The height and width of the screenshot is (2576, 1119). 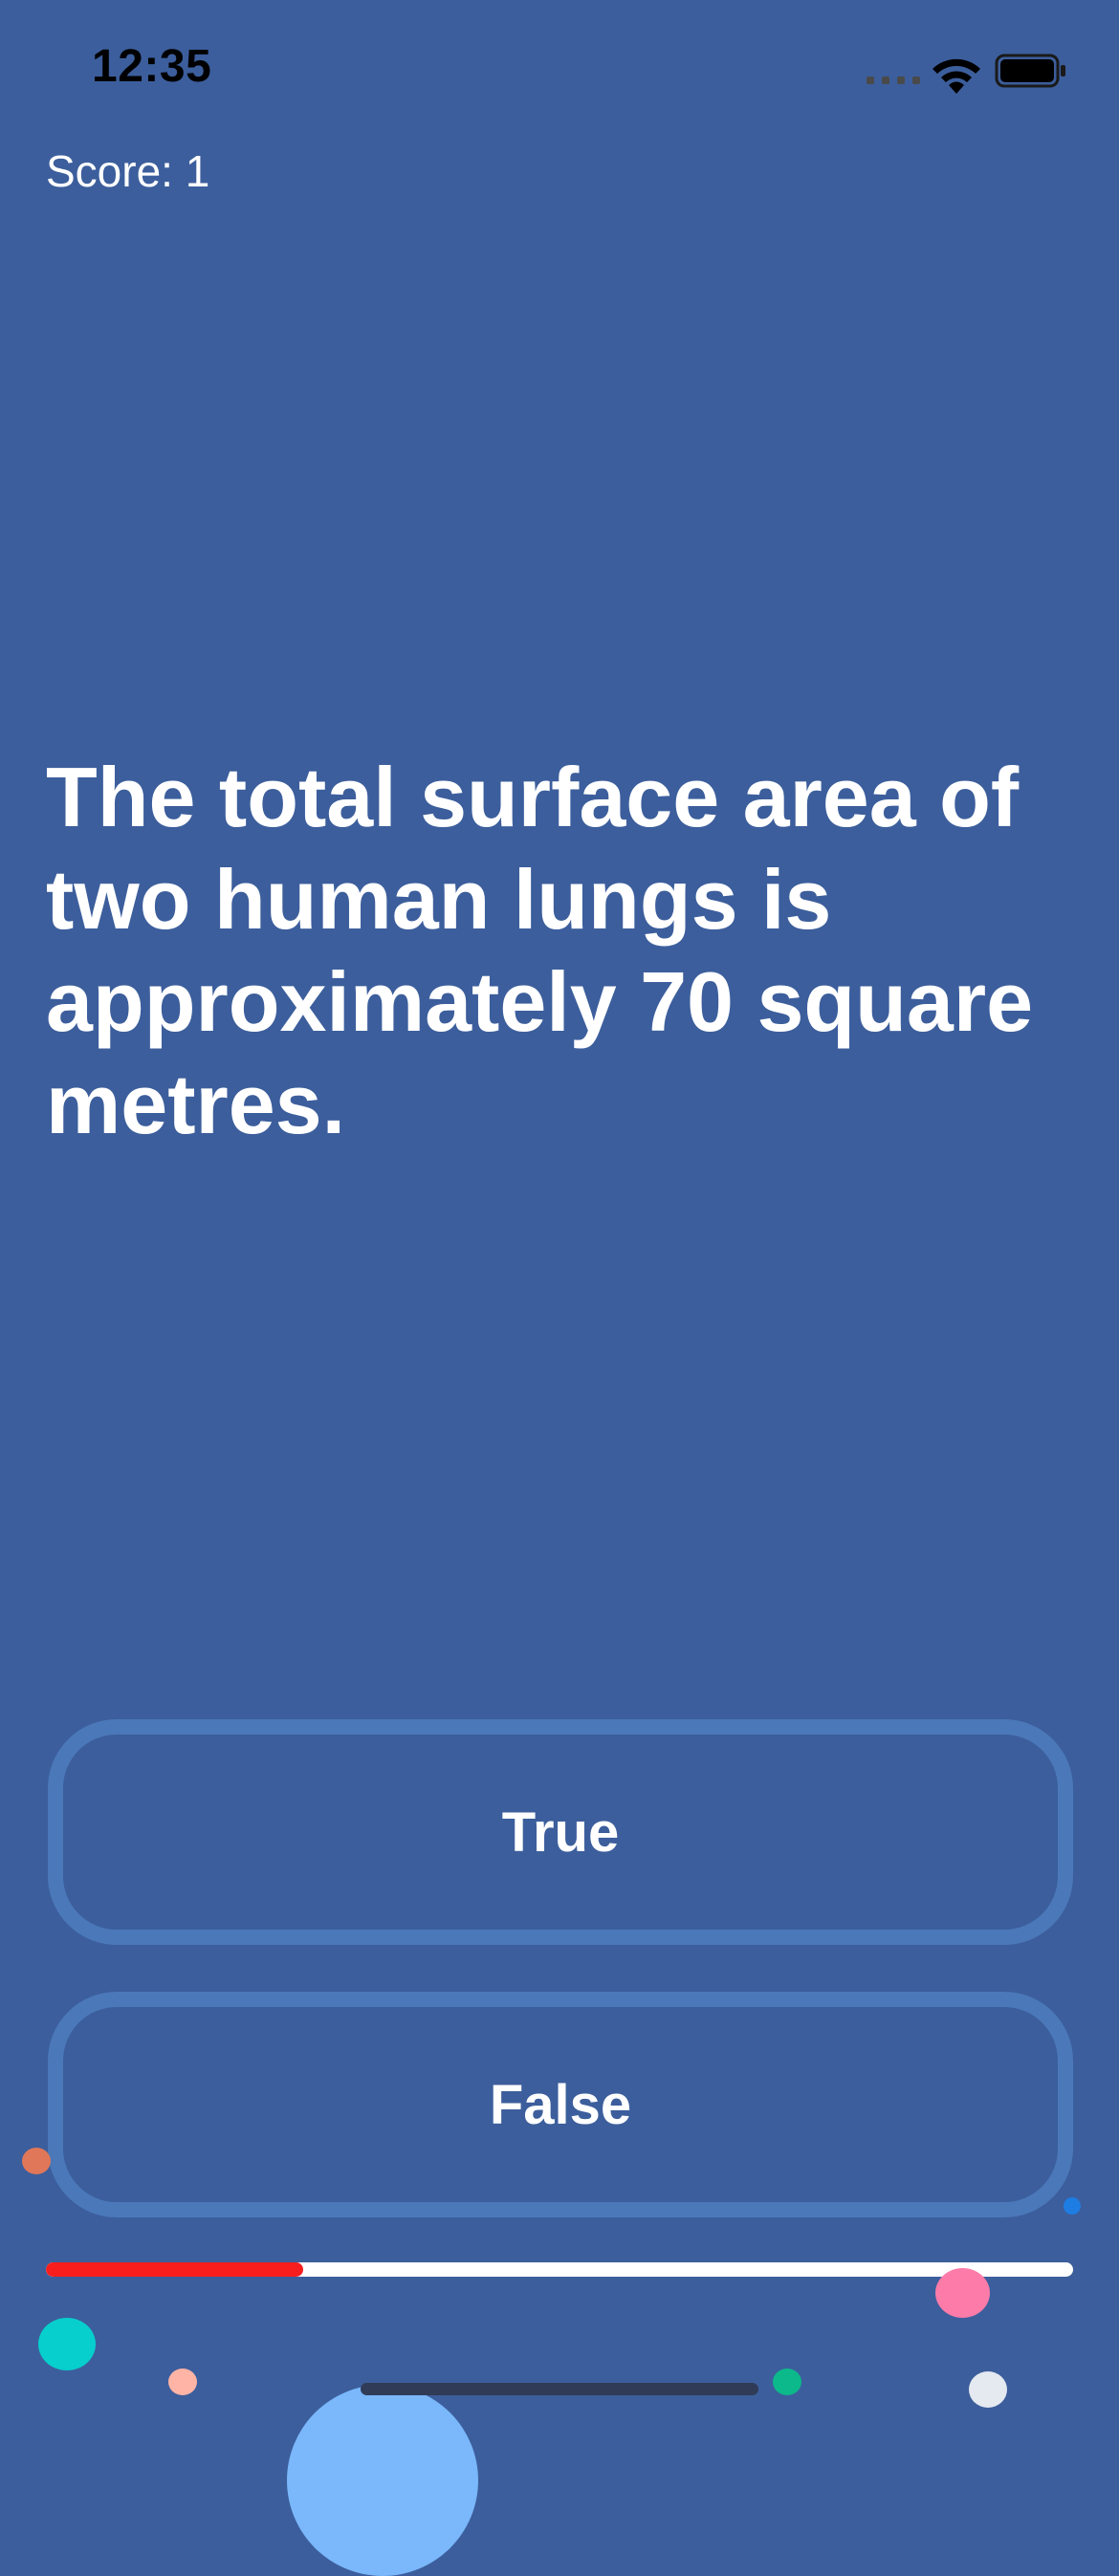 I want to click on progress-bar, so click(x=559, y=2269).